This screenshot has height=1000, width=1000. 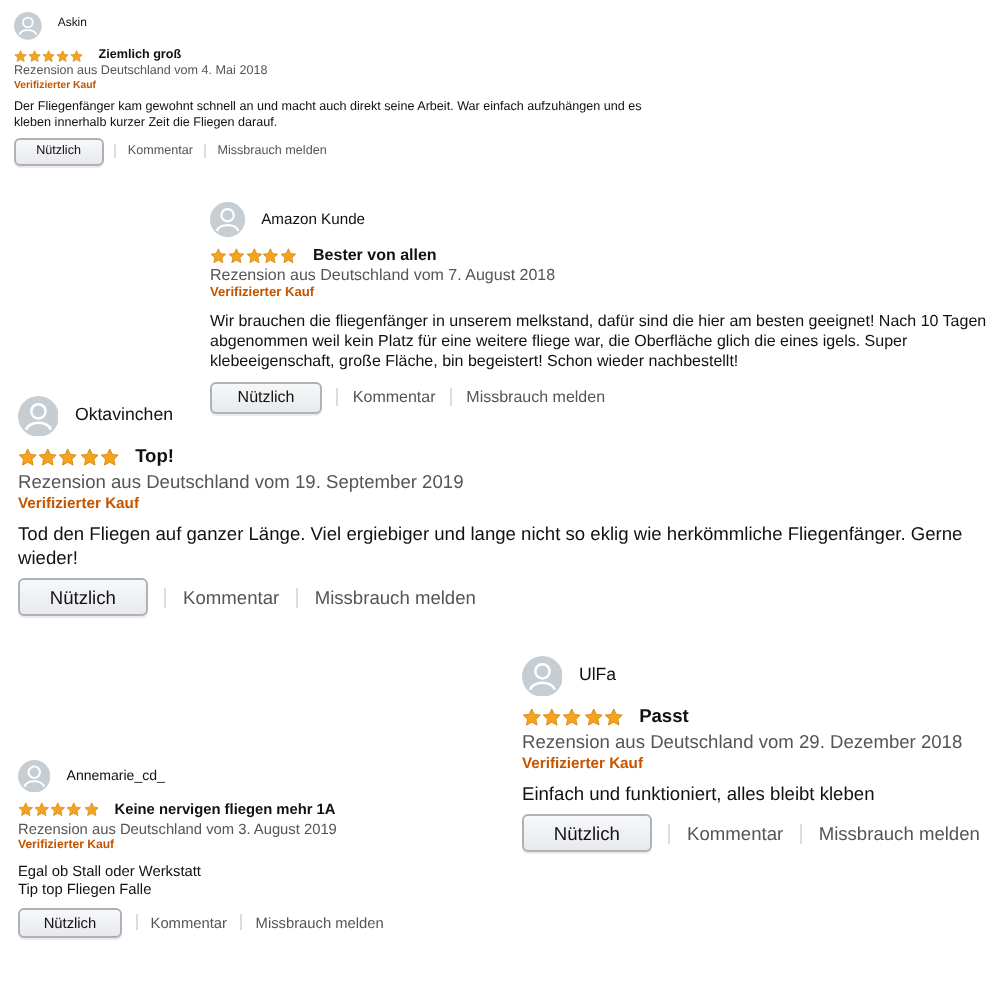 What do you see at coordinates (124, 416) in the screenshot?
I see `reviewer-name: Oktavinchen` at bounding box center [124, 416].